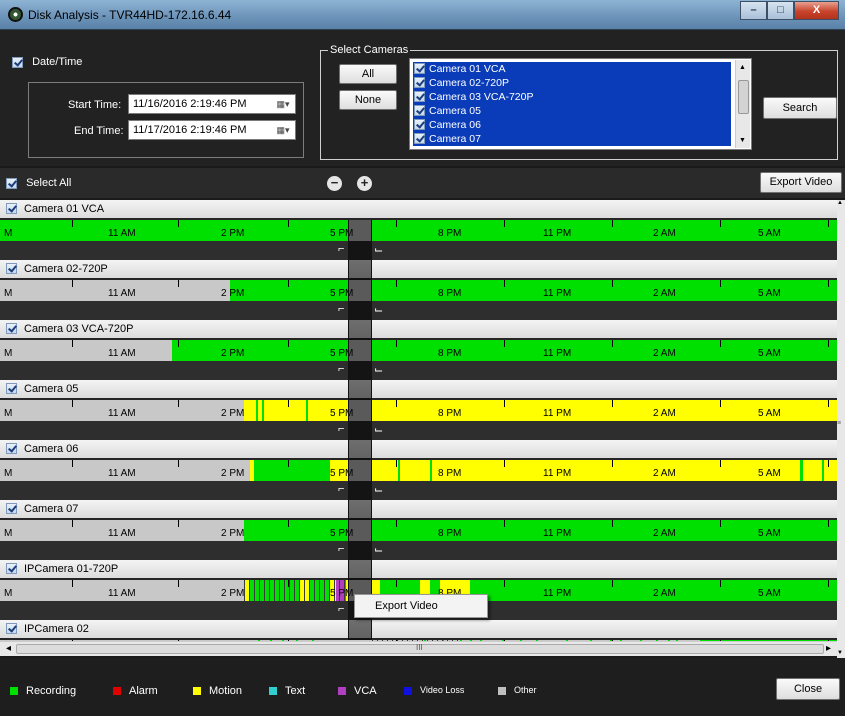  Describe the element at coordinates (212, 104) in the screenshot. I see `start-time-field: 11/16/2016 2:19:46 PM ▦▾` at that location.